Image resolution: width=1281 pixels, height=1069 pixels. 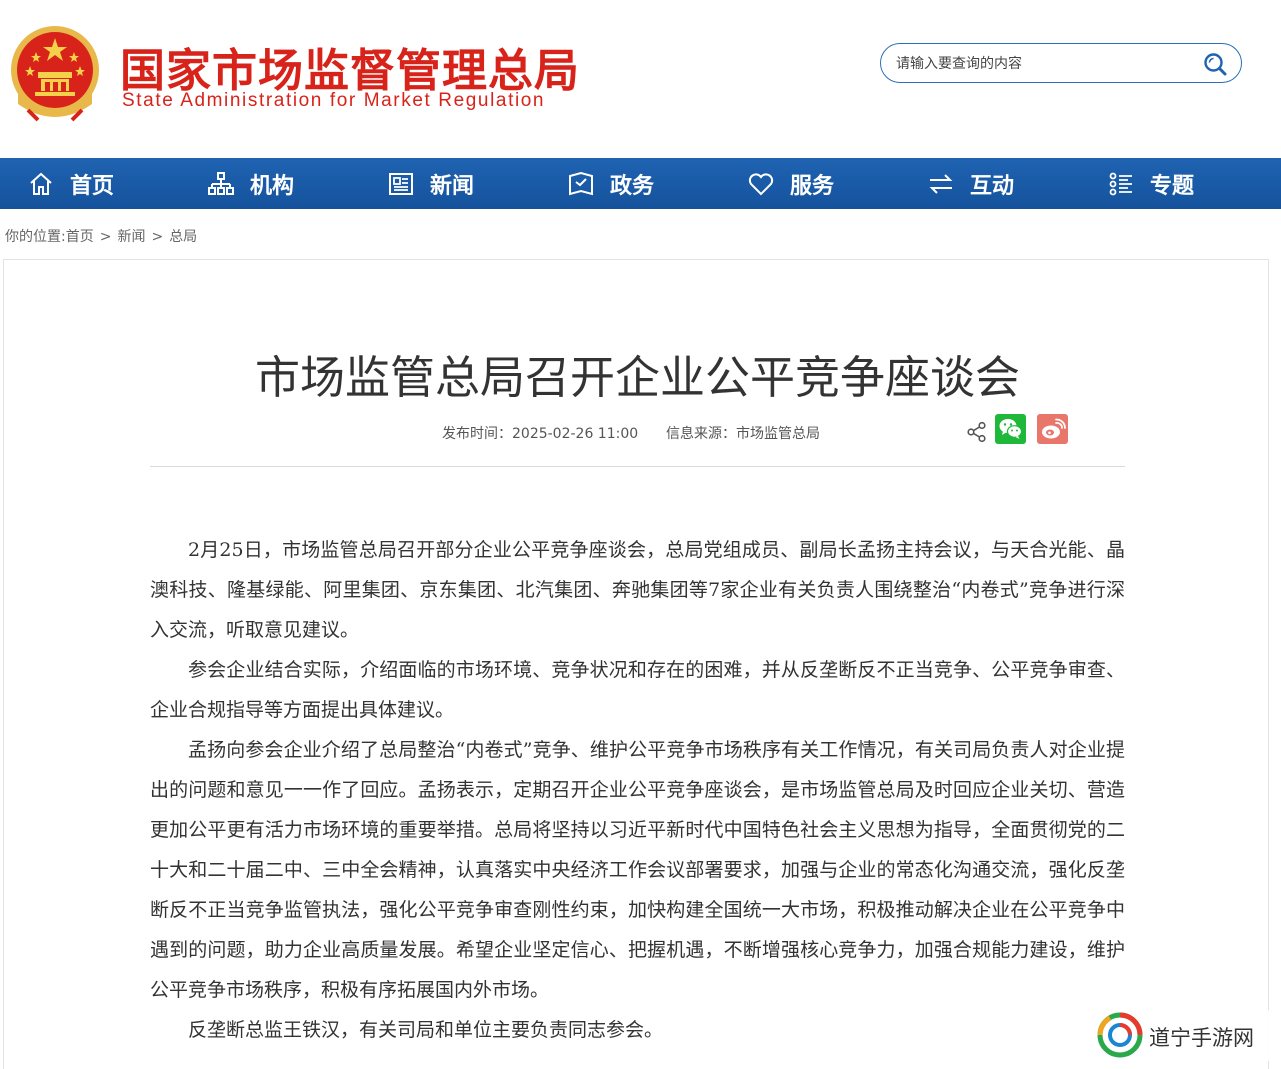 I want to click on home-icon, so click(x=41, y=183).